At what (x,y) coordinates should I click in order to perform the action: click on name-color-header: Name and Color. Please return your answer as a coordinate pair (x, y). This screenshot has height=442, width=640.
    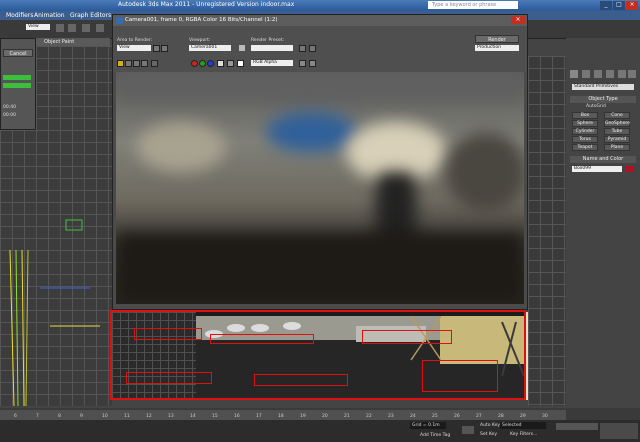
    Looking at the image, I should click on (603, 159).